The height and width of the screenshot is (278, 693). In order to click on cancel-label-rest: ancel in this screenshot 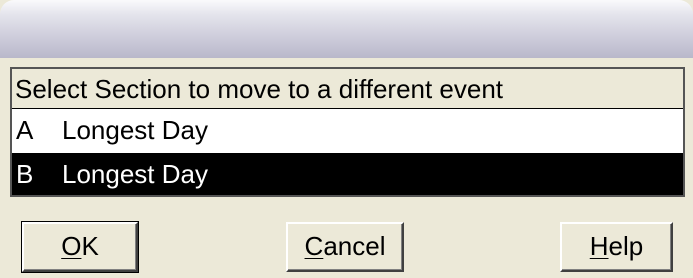, I will do `click(354, 246)`.